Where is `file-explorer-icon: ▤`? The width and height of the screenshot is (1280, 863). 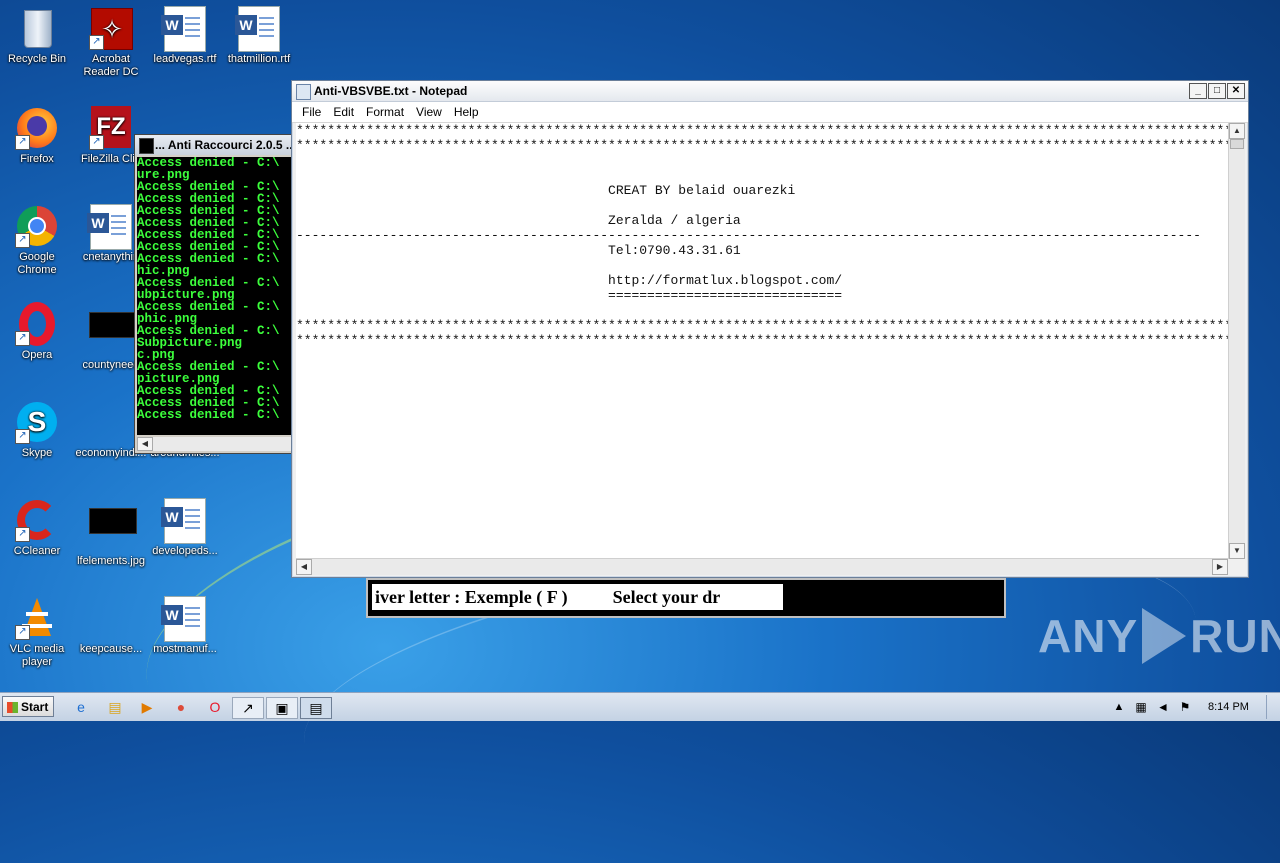 file-explorer-icon: ▤ is located at coordinates (115, 707).